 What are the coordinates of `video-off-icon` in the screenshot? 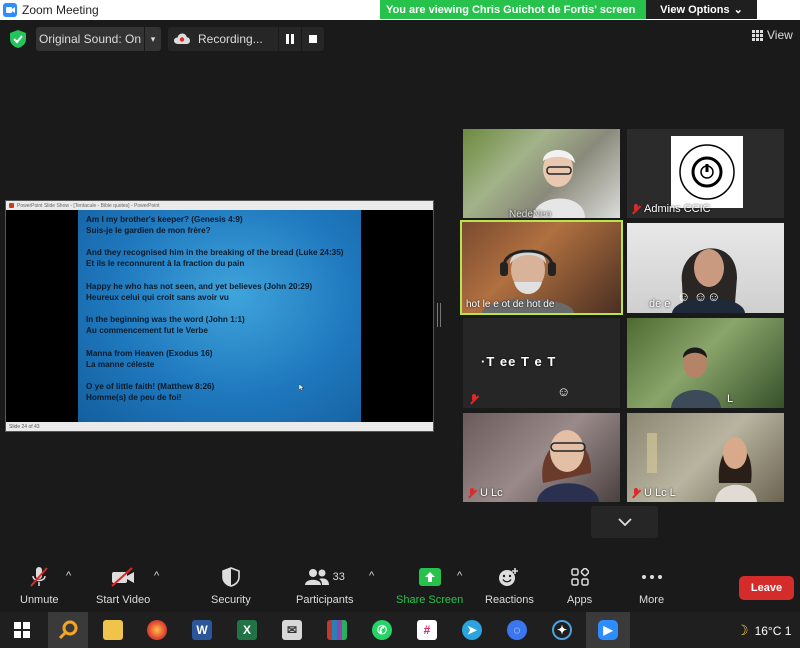 It's located at (123, 577).